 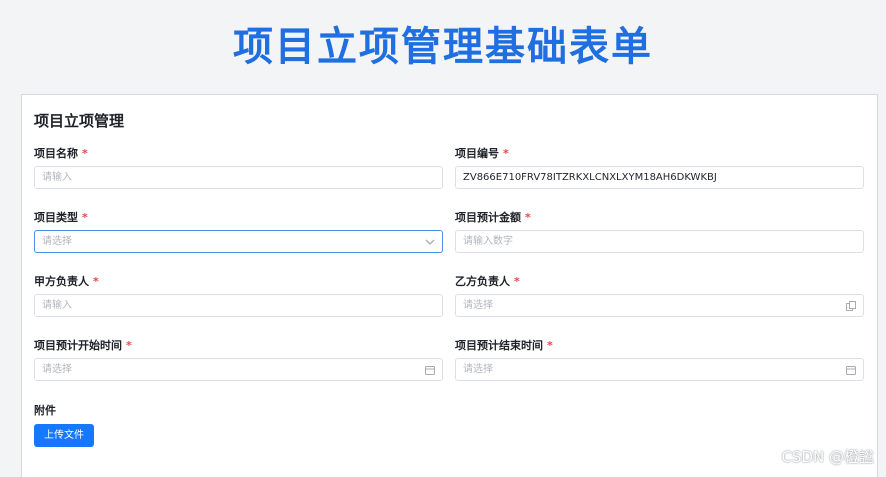 What do you see at coordinates (430, 242) in the screenshot?
I see `chevron-down-icon` at bounding box center [430, 242].